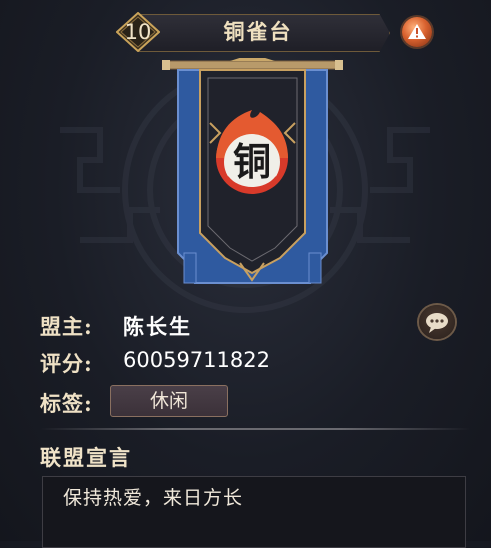 The height and width of the screenshot is (548, 491). I want to click on chat-button, so click(437, 322).